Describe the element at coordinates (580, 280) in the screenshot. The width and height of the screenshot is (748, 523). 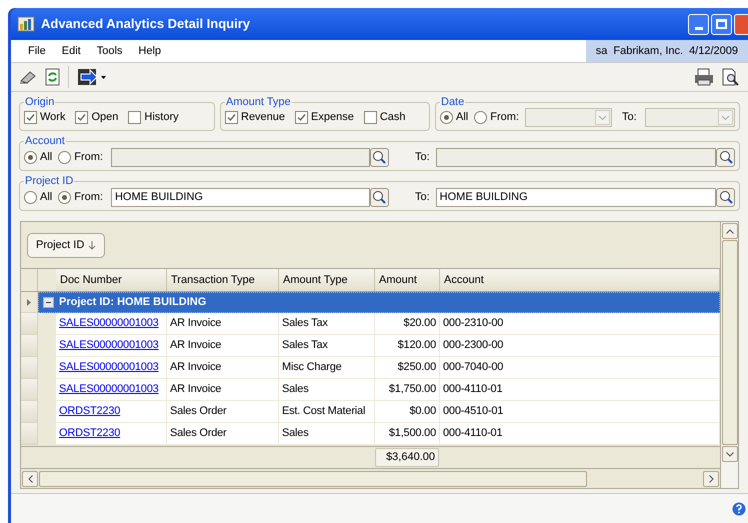
I see `column-header: Account` at that location.